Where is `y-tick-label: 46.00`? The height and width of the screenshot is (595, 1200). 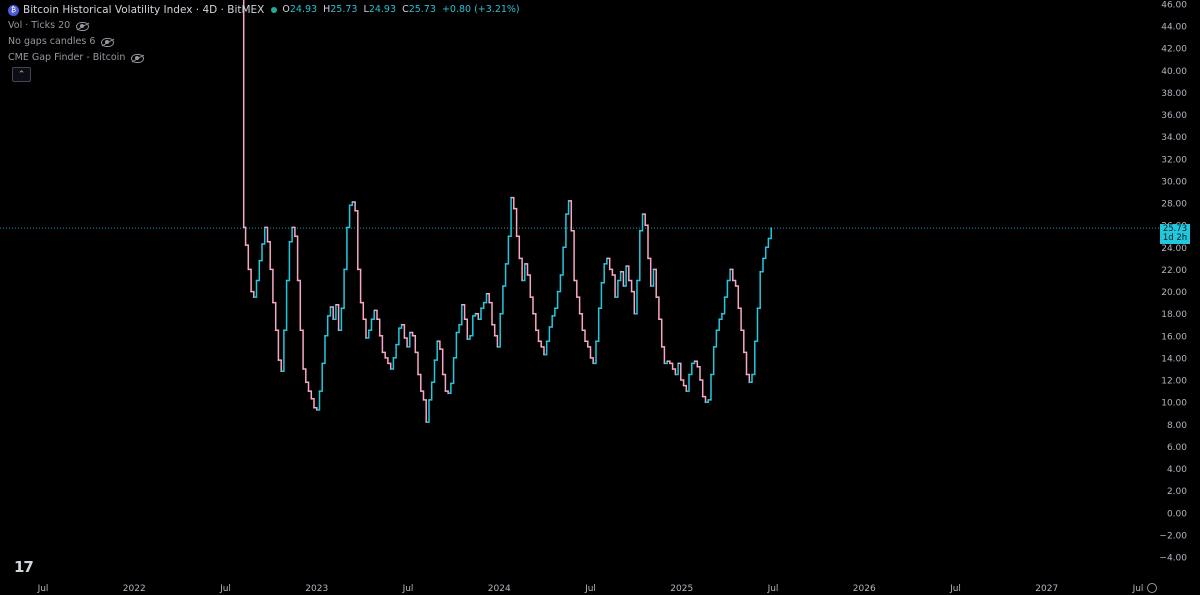 y-tick-label: 46.00 is located at coordinates (1174, 6).